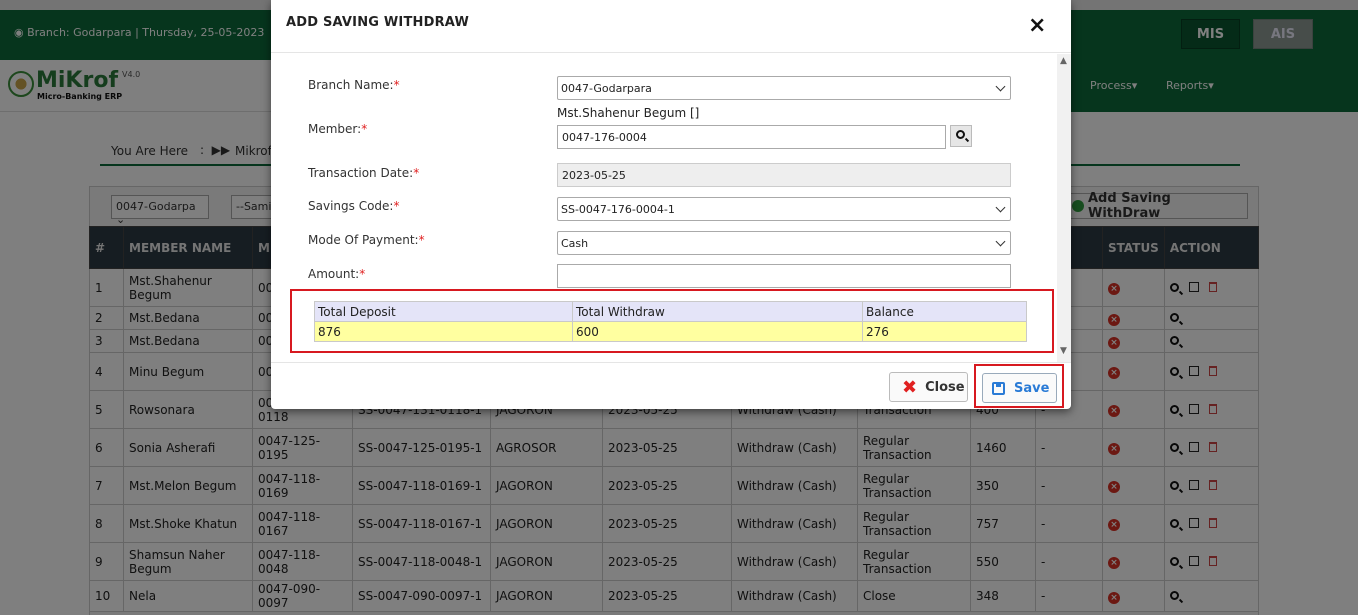 The height and width of the screenshot is (615, 1358). I want to click on close-x-icon: ✖, so click(910, 387).